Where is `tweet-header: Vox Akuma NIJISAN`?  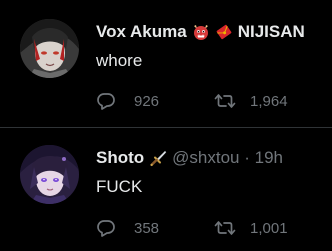 tweet-header: Vox Akuma NIJISAN is located at coordinates (200, 32).